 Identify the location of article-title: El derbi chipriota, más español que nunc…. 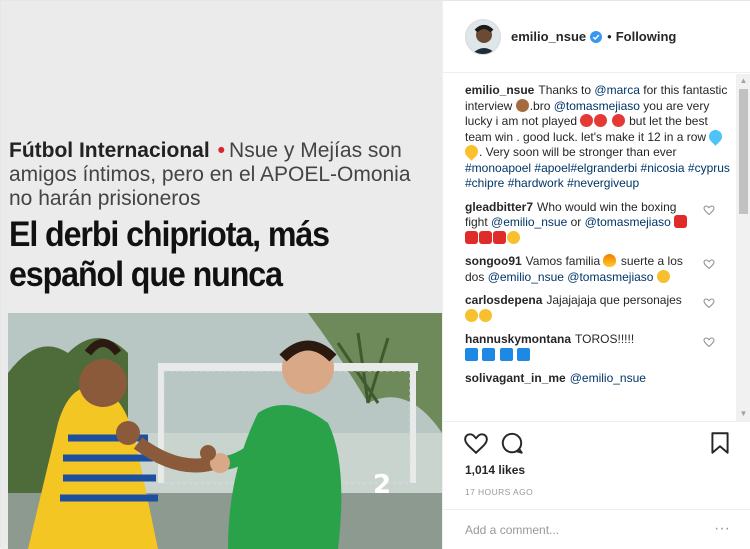
(169, 254).